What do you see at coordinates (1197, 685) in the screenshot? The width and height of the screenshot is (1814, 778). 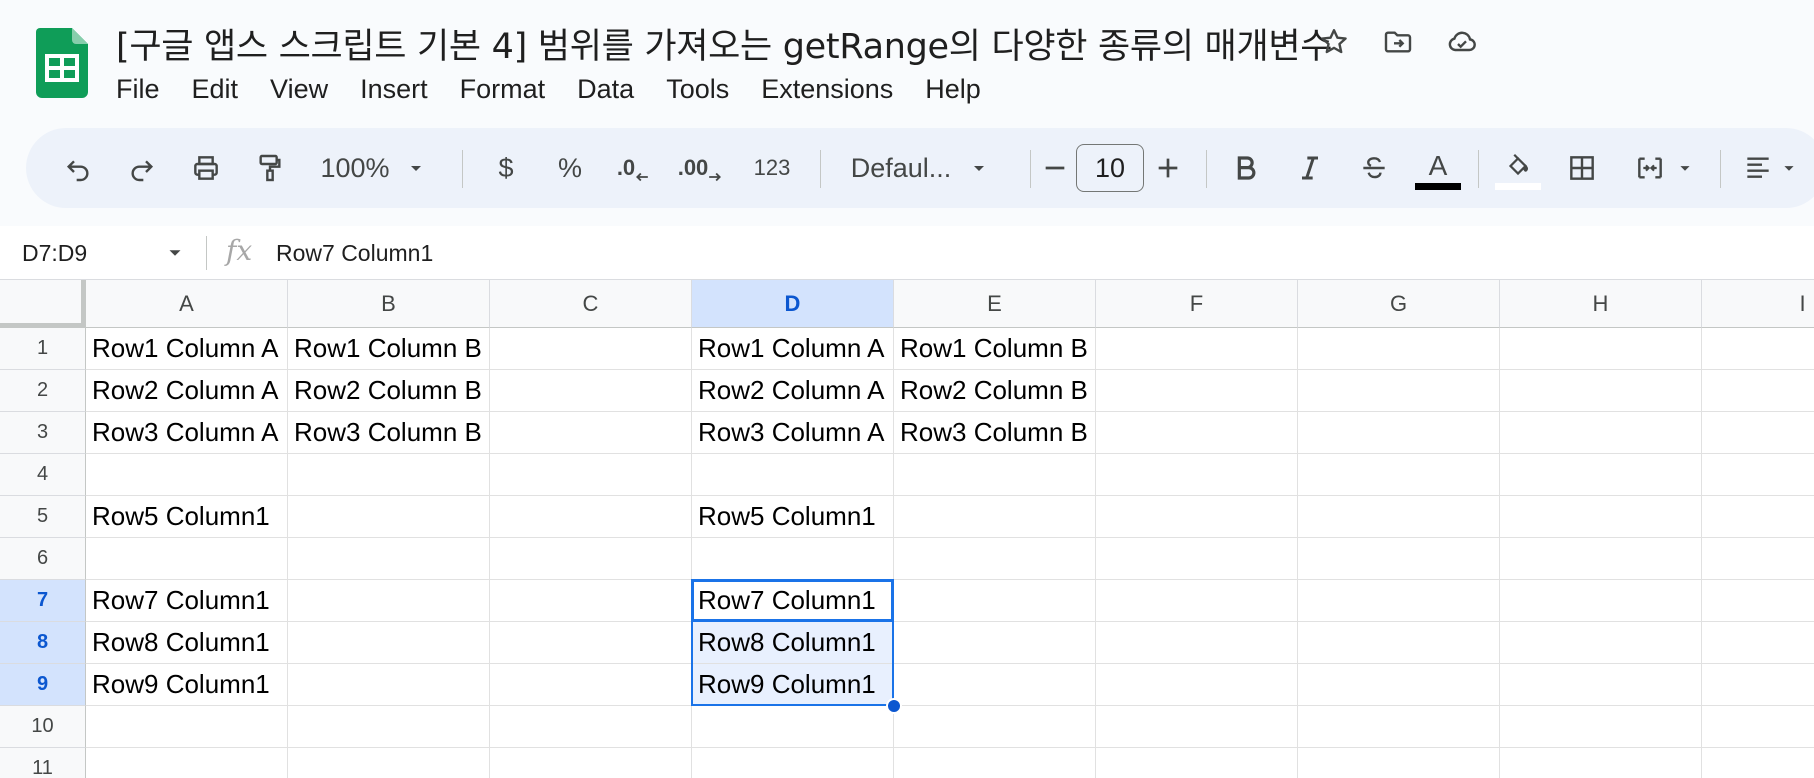 I see `cell-f9` at bounding box center [1197, 685].